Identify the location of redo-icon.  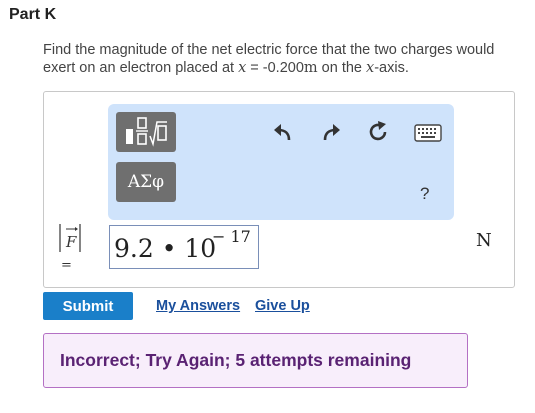
(331, 132).